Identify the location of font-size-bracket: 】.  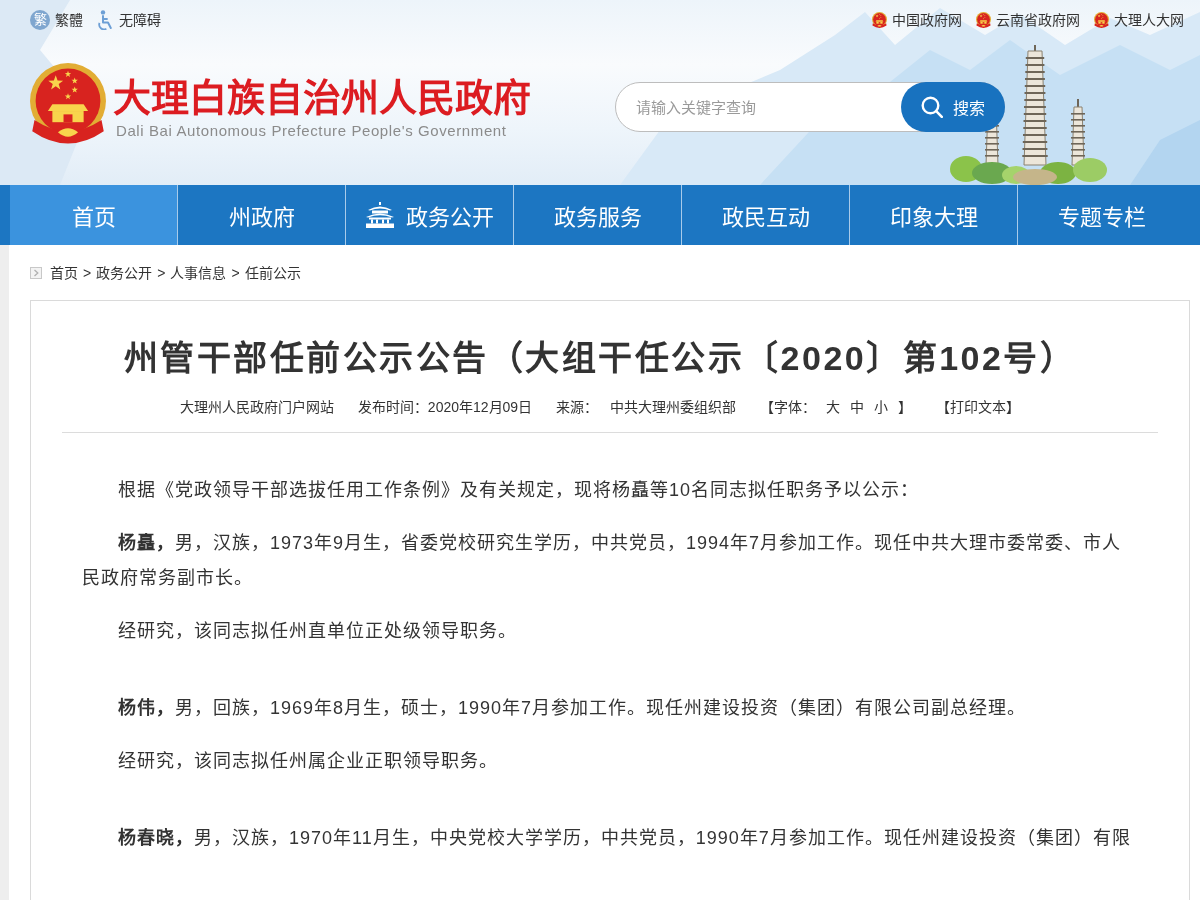
(905, 407).